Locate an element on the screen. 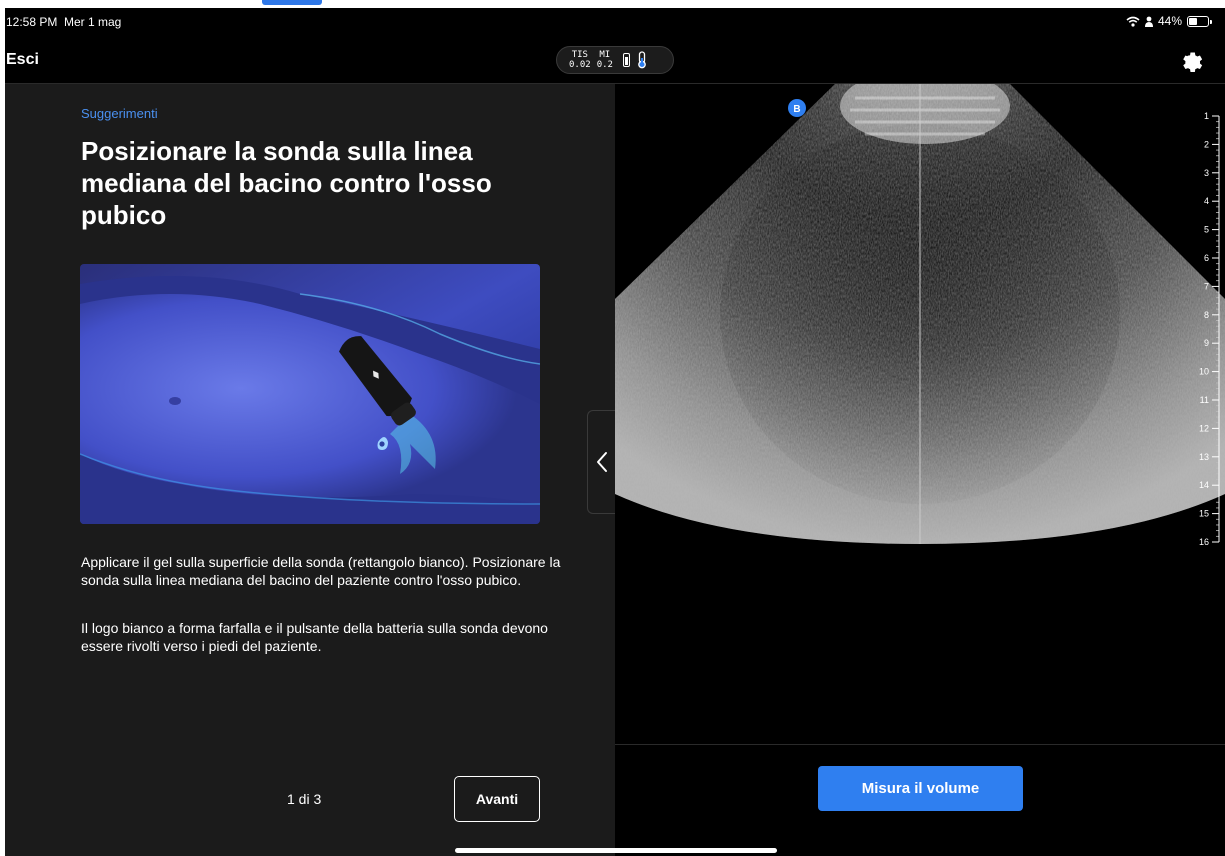 This screenshot has height=856, width=1225. top-strip is located at coordinates (612, 4).